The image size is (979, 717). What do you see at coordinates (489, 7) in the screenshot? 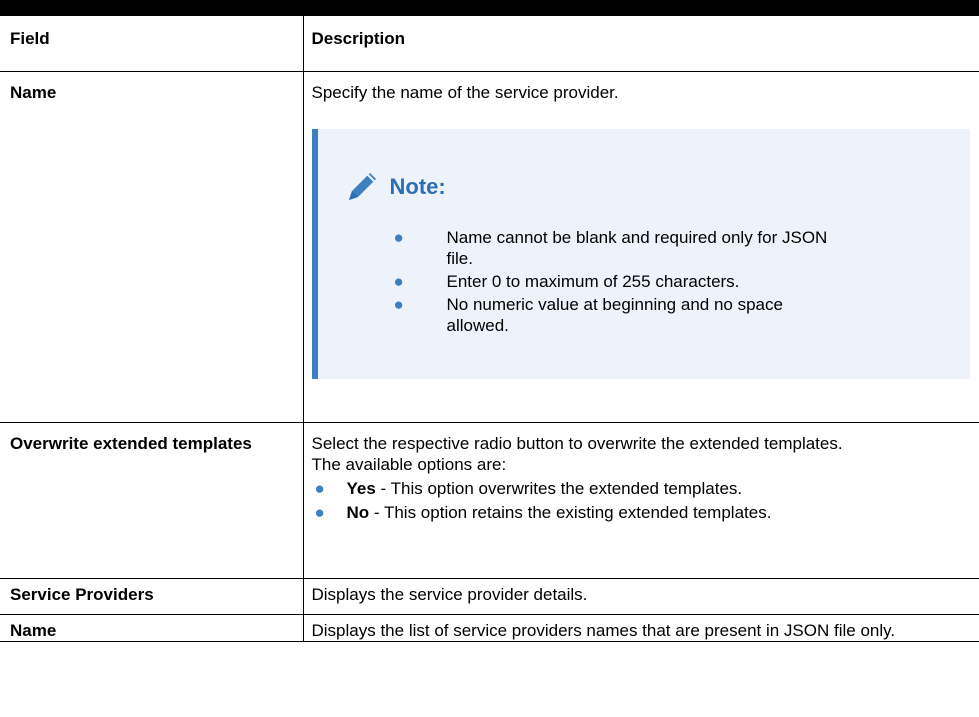
I see `top-border-bar` at bounding box center [489, 7].